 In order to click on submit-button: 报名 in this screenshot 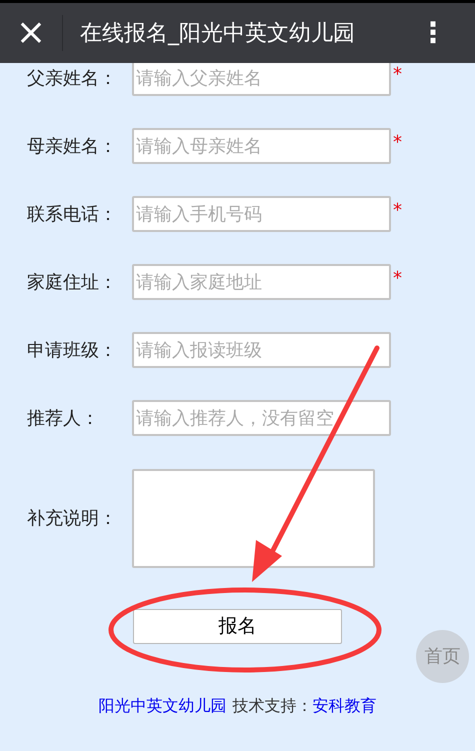, I will do `click(237, 626)`.